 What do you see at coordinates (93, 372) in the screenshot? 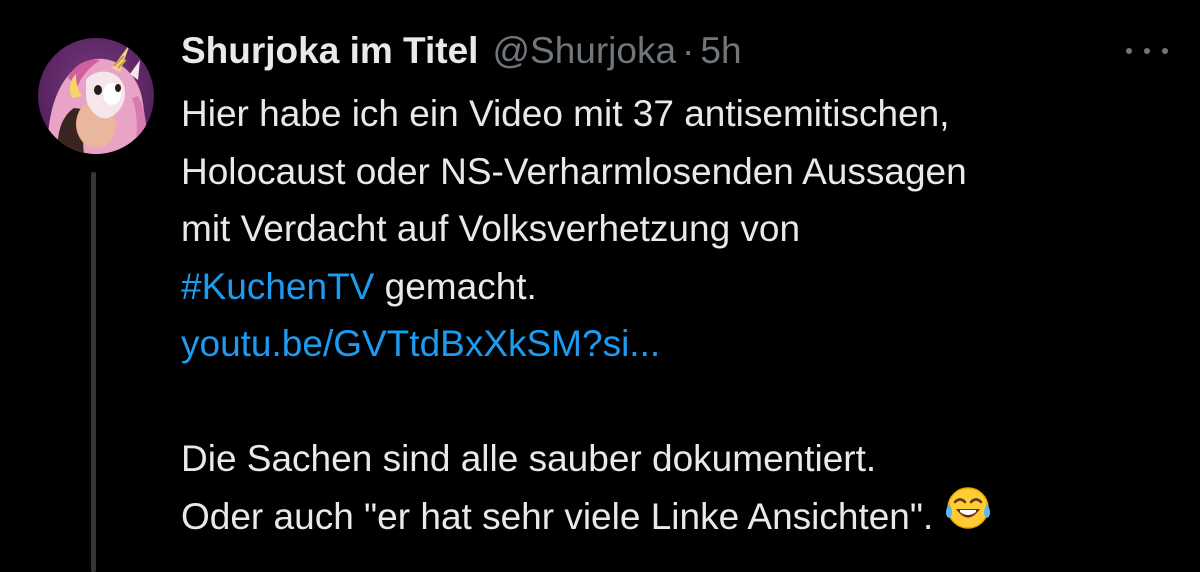
I see `thread-line` at bounding box center [93, 372].